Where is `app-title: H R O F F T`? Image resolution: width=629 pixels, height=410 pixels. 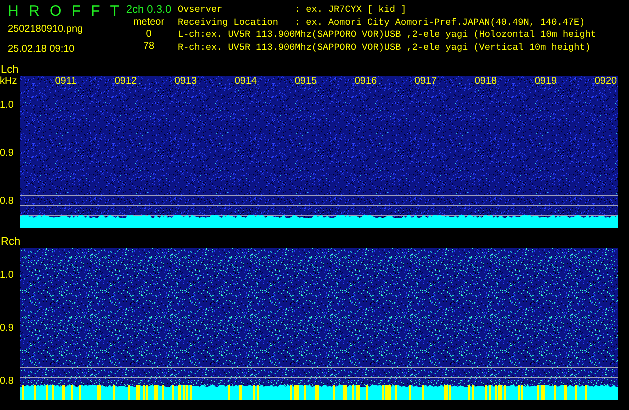 app-title: H R O F F T is located at coordinates (64, 12).